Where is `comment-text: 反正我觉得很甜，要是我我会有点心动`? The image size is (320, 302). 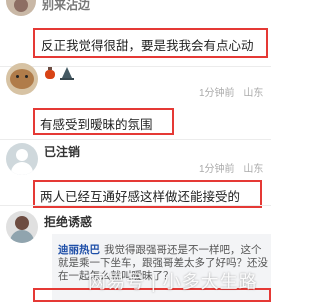 comment-text: 反正我觉得很甜，要是我我会有点心动 is located at coordinates (147, 46).